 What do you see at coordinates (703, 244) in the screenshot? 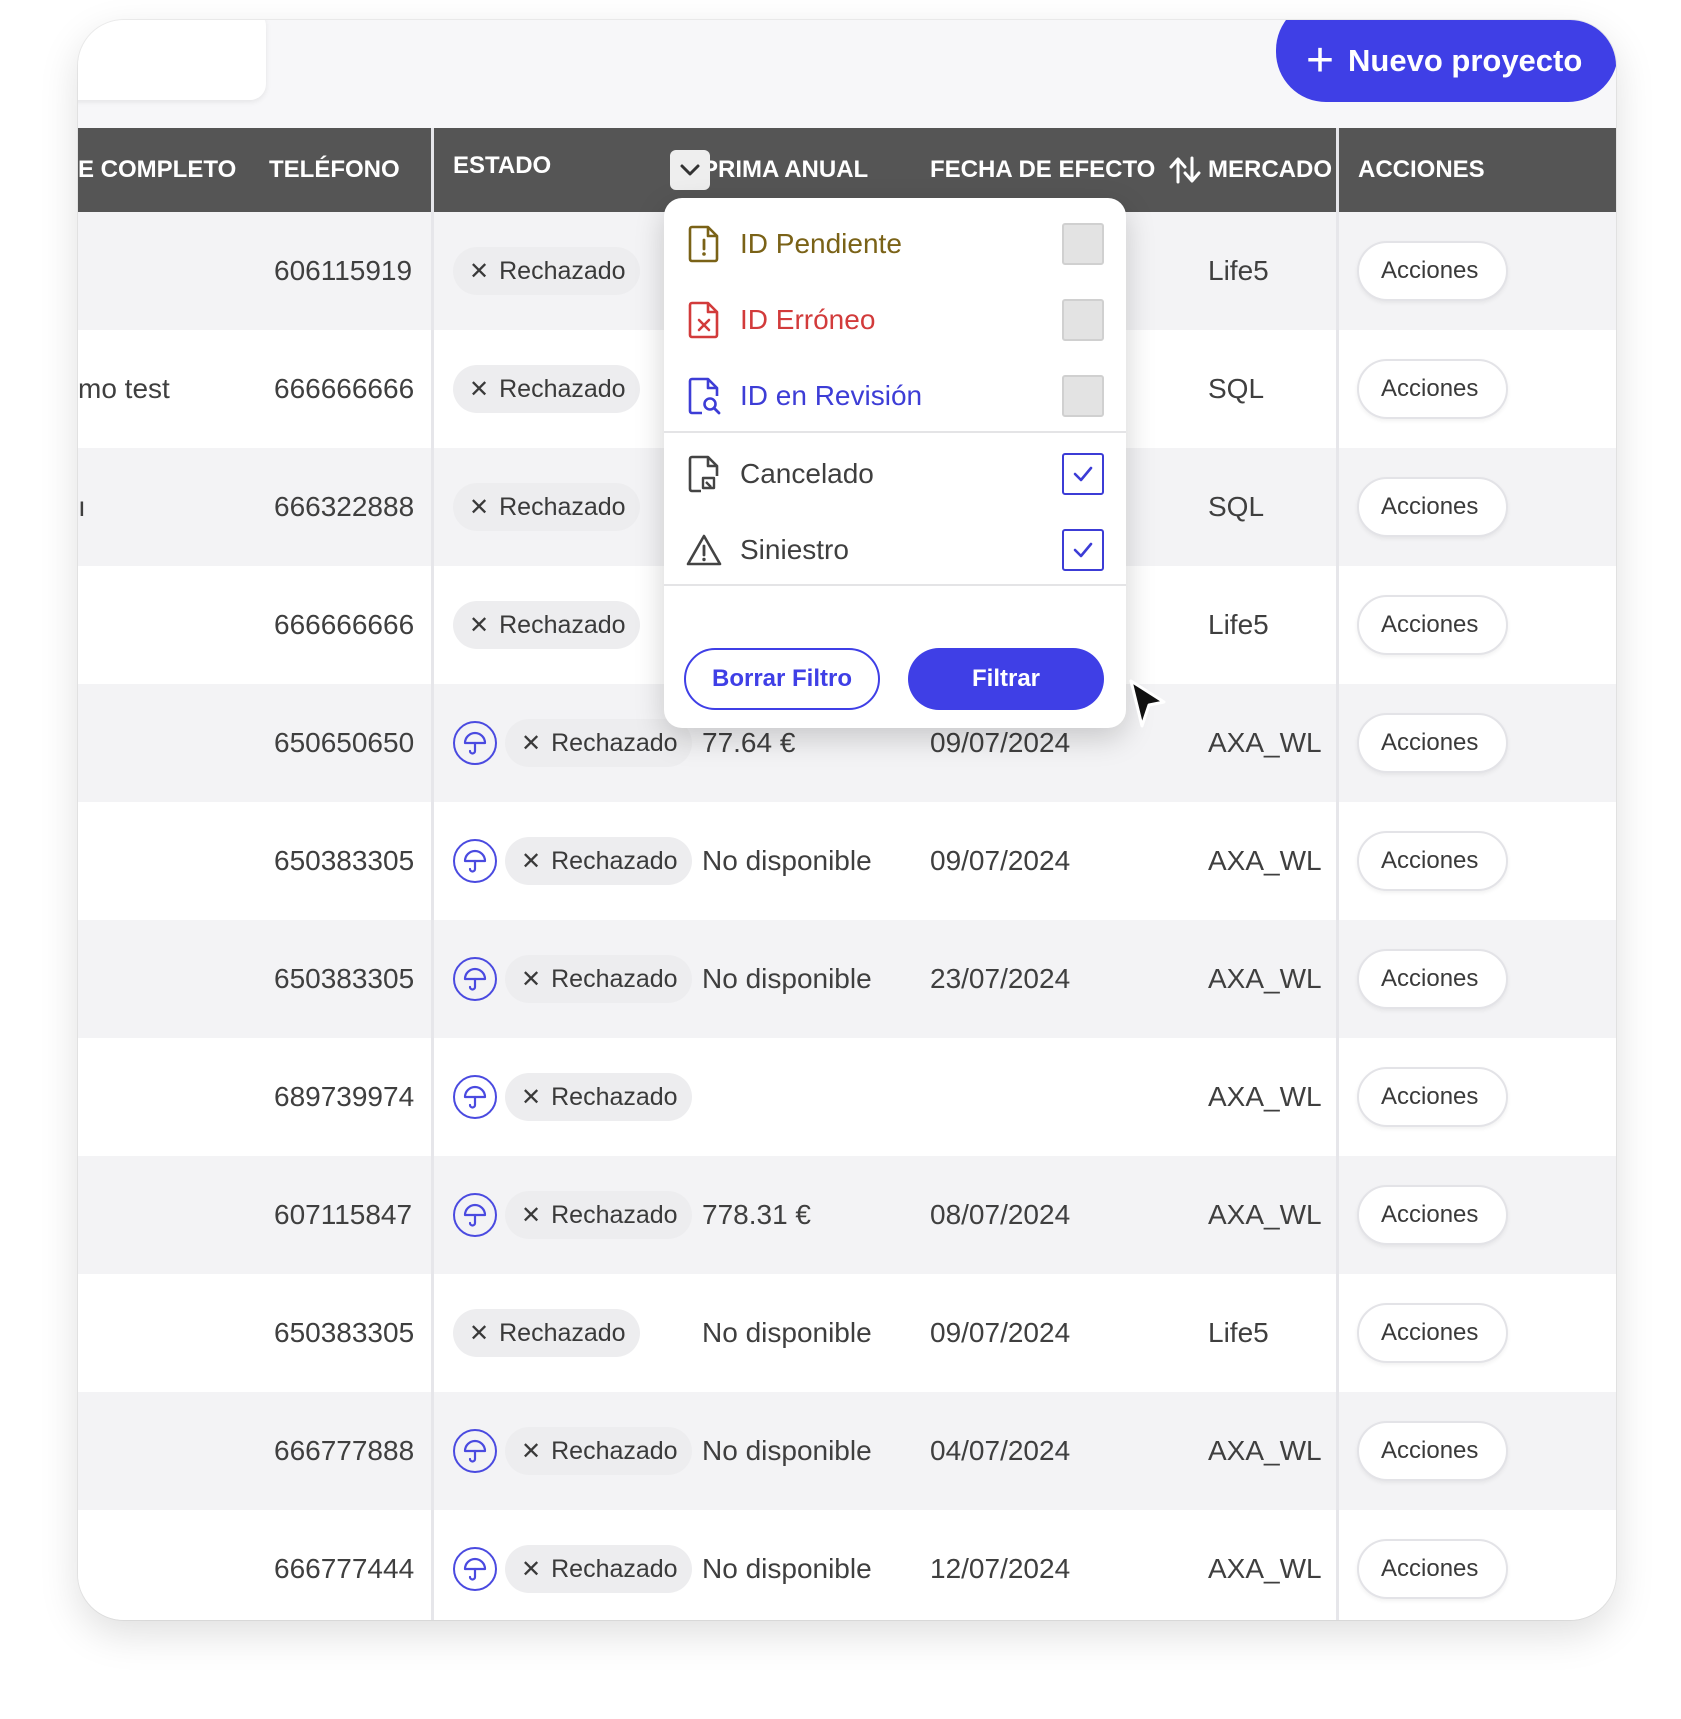
I see `document-alert-icon` at bounding box center [703, 244].